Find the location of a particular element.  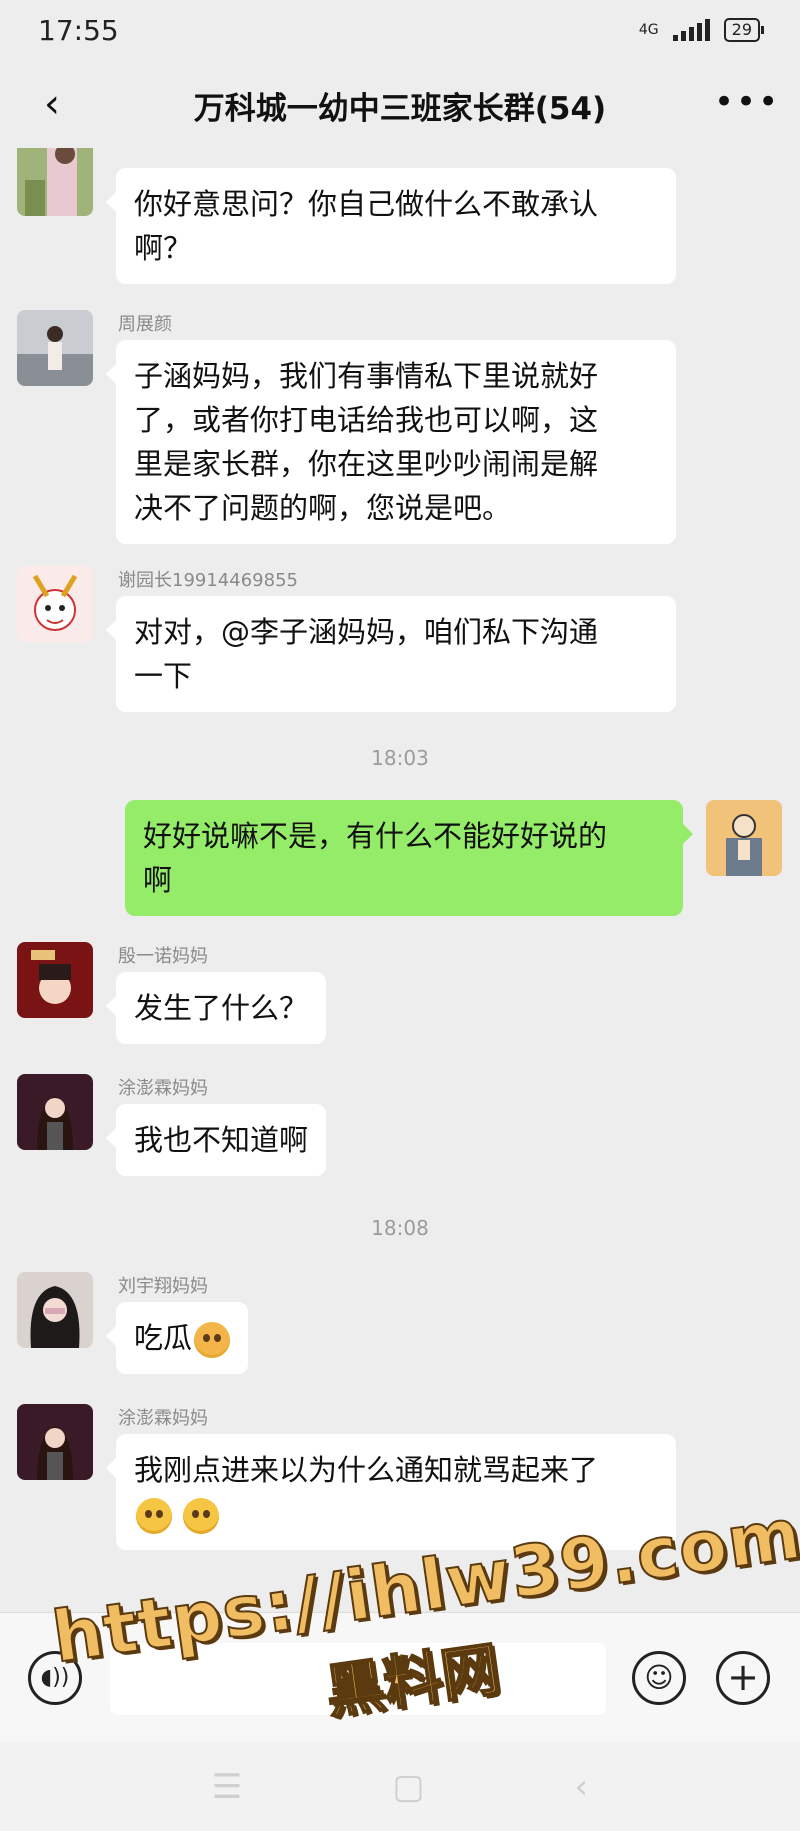

chat-header: ‹ 万科城一幼中三班家长群(54) ••• is located at coordinates (400, 105).